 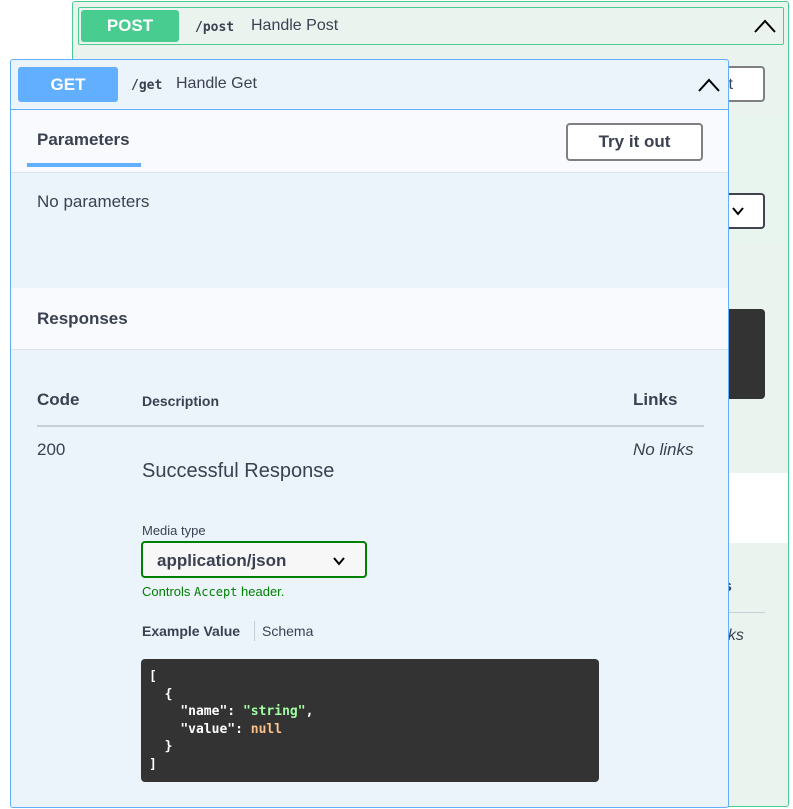 What do you see at coordinates (68, 84) in the screenshot?
I see `get-method-badge: GET` at bounding box center [68, 84].